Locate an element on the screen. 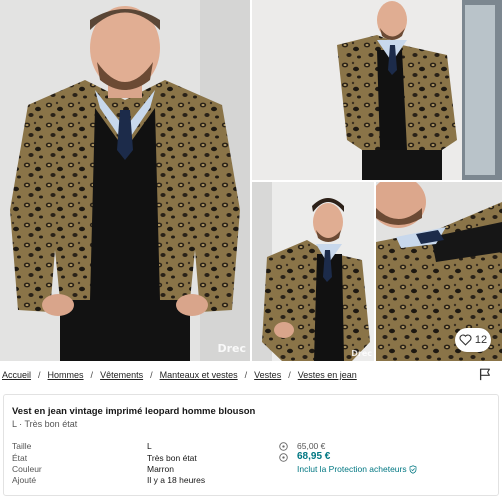  flag-icon is located at coordinates (485, 374).